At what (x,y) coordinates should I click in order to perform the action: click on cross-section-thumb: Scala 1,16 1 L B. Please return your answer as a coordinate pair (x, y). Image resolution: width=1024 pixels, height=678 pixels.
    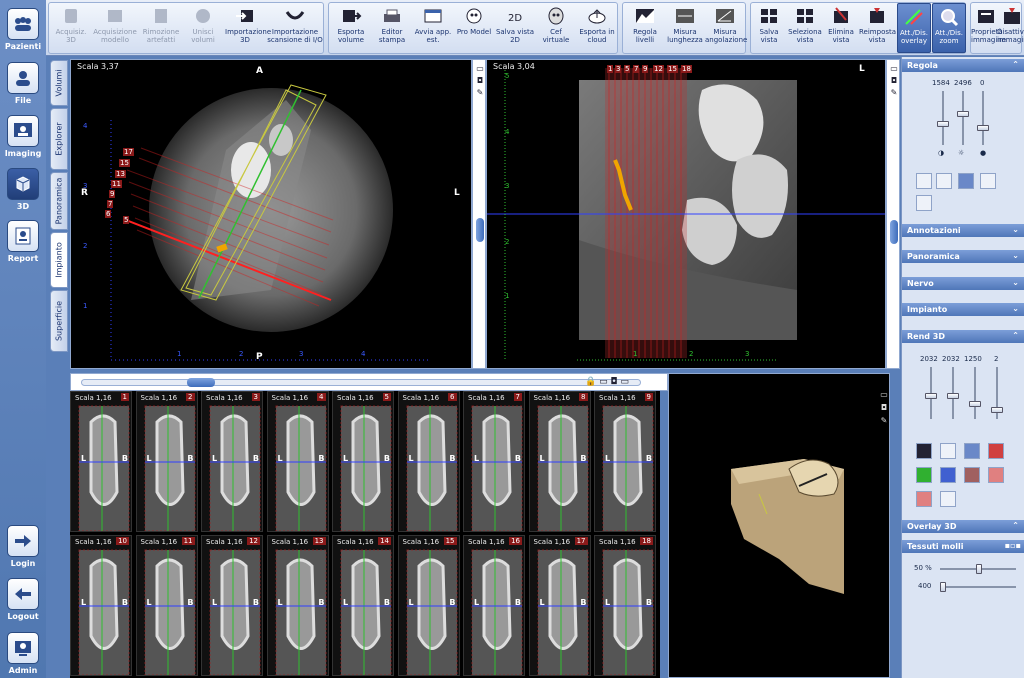
    Looking at the image, I should click on (101, 461).